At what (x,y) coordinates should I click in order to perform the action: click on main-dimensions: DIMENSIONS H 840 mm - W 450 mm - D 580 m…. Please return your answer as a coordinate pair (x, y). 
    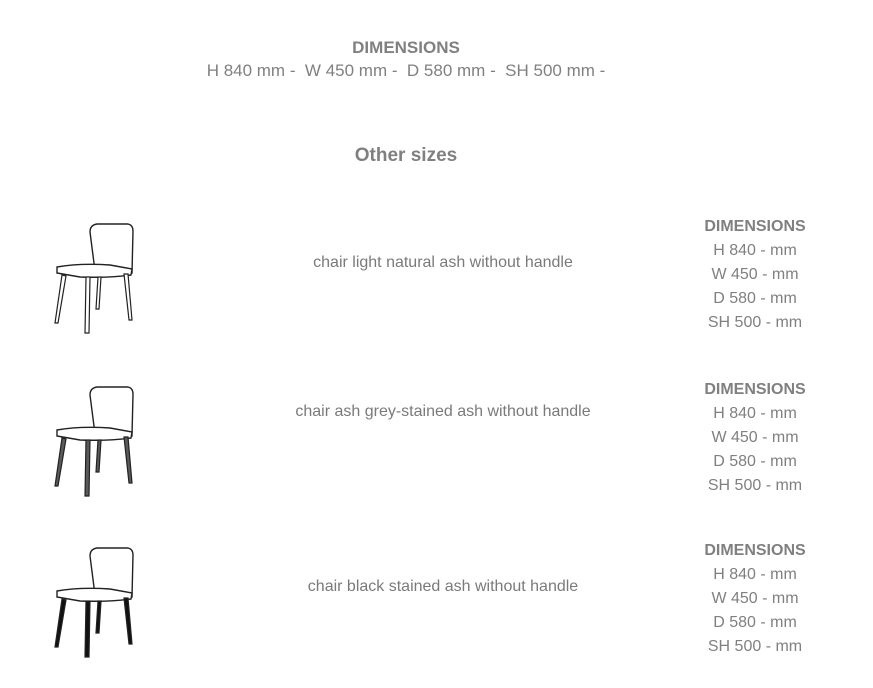
    Looking at the image, I should click on (406, 61).